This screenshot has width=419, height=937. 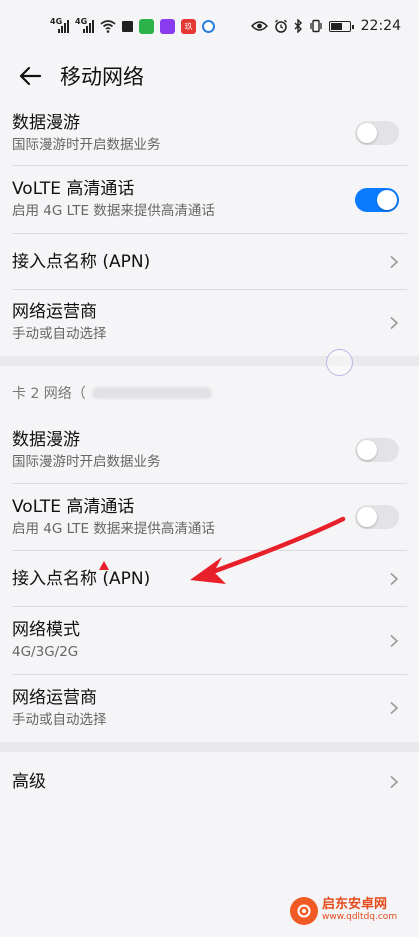 I want to click on watermark-name: 启东安卓网, so click(x=355, y=904).